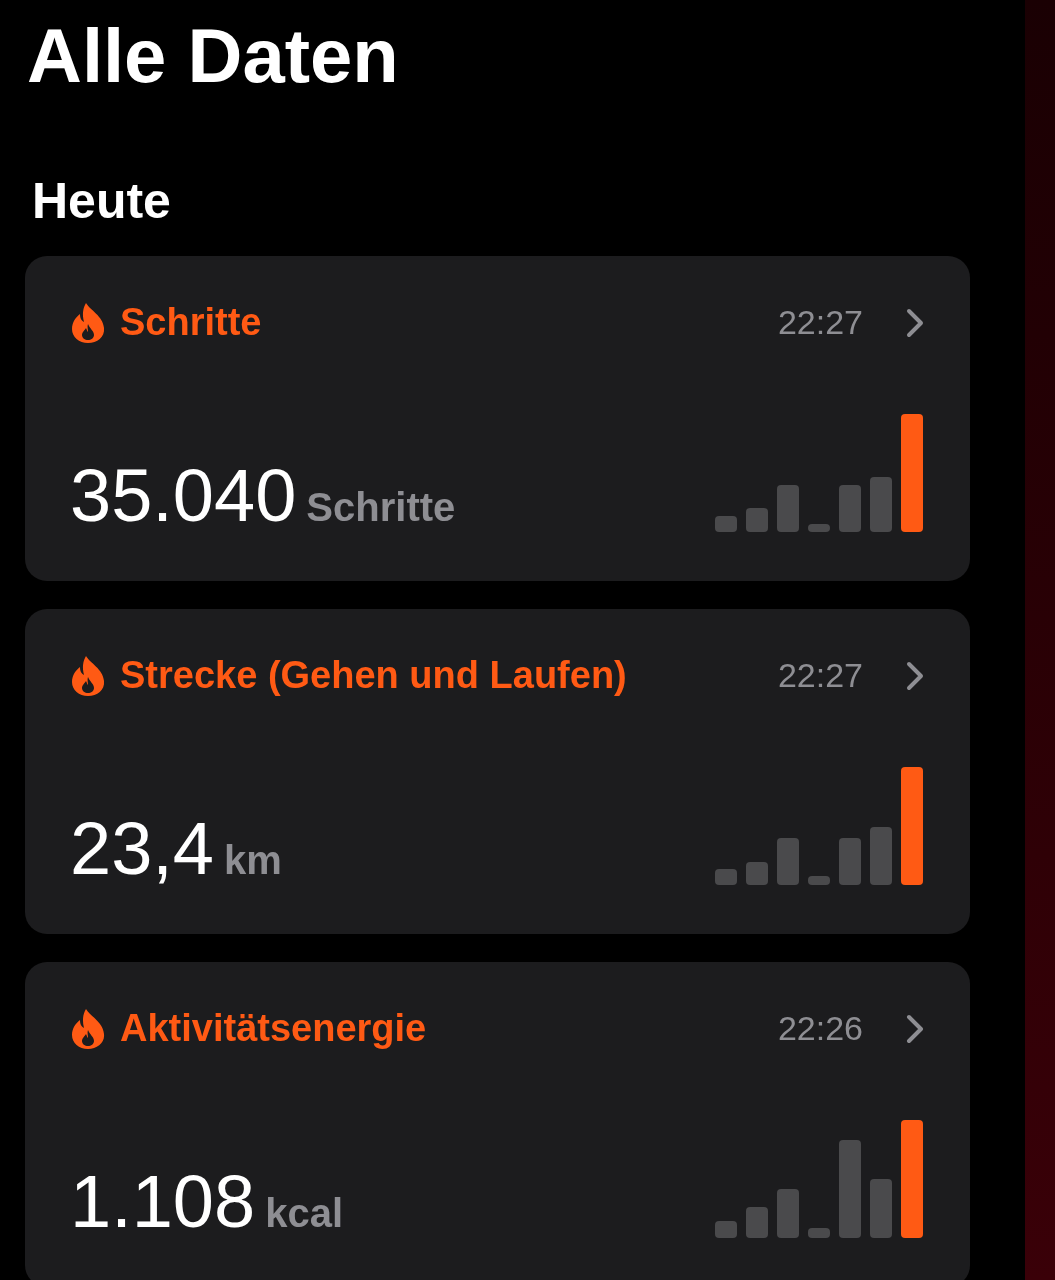 The height and width of the screenshot is (1280, 1055). I want to click on section-heading: Heute, so click(101, 201).